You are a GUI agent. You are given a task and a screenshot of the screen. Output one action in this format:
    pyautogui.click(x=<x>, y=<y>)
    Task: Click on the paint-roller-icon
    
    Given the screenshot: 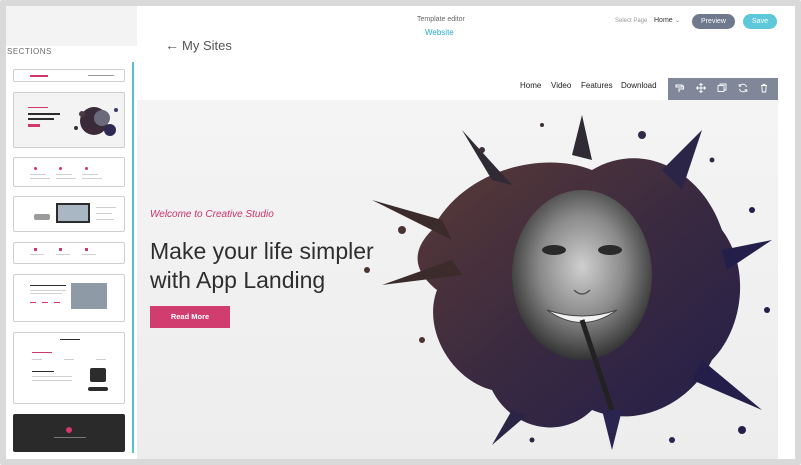 What is the action you would take?
    pyautogui.click(x=680, y=89)
    